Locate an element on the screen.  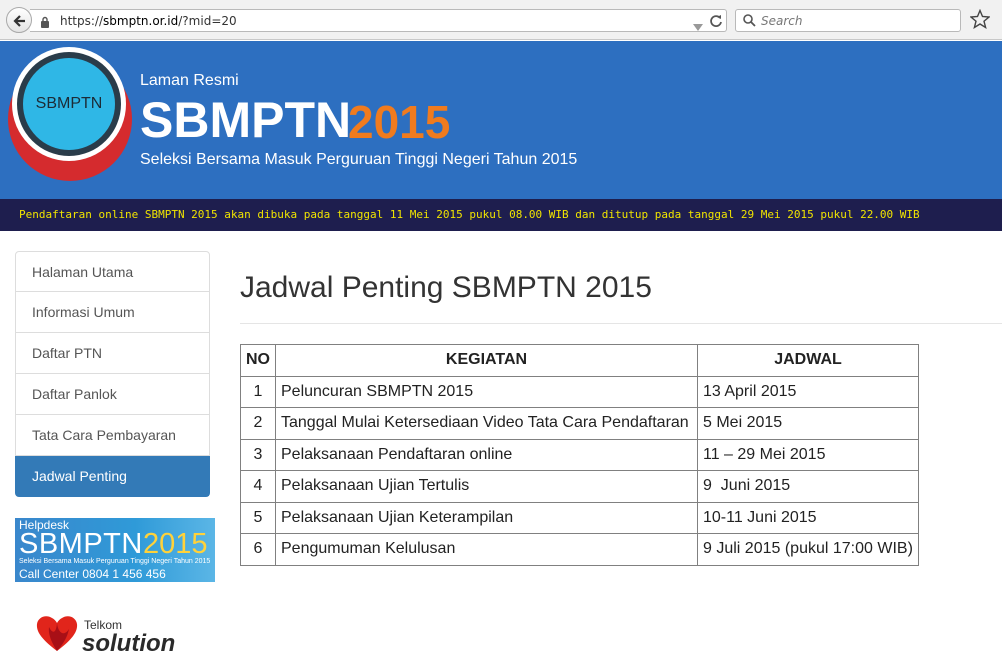
search-placeholder: Search is located at coordinates (782, 21).